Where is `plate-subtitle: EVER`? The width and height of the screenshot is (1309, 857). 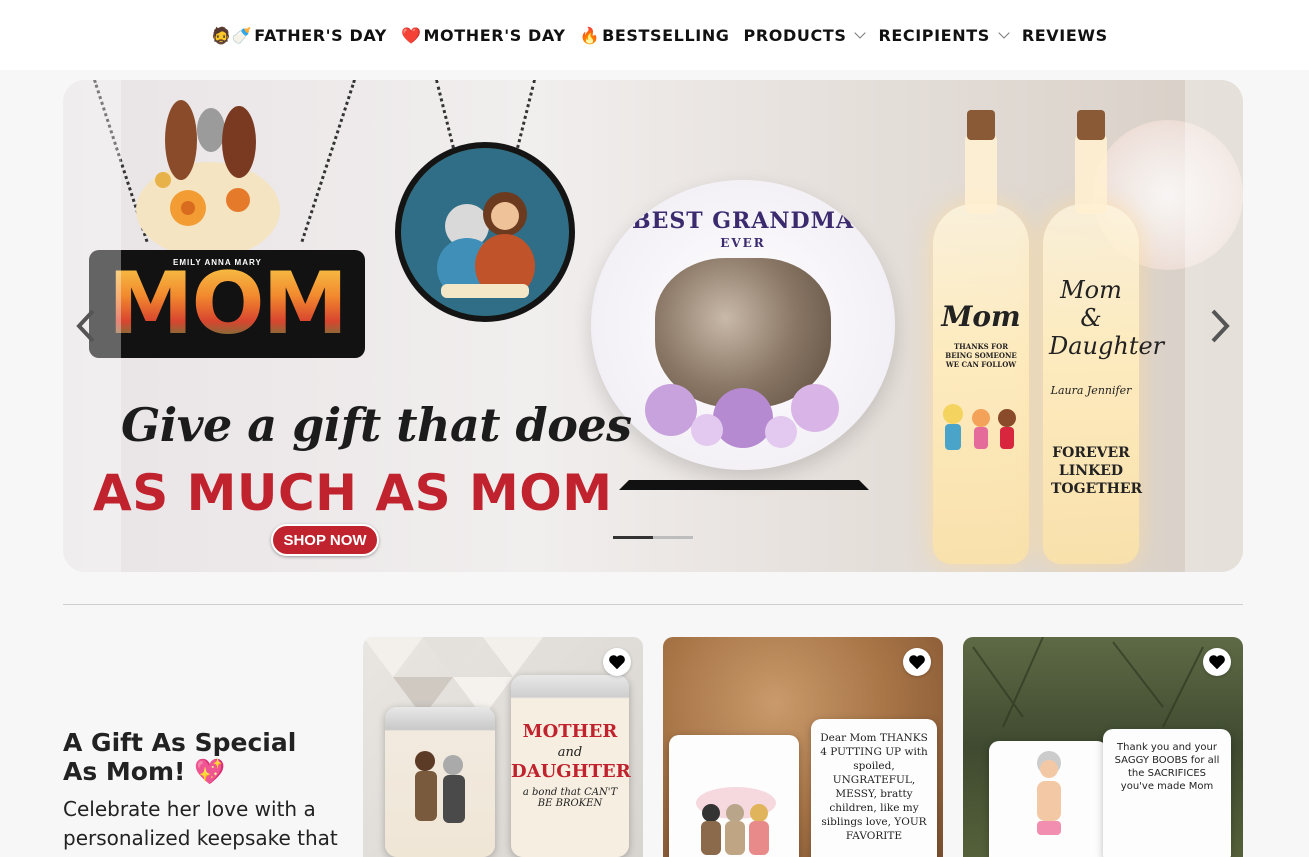 plate-subtitle: EVER is located at coordinates (743, 243).